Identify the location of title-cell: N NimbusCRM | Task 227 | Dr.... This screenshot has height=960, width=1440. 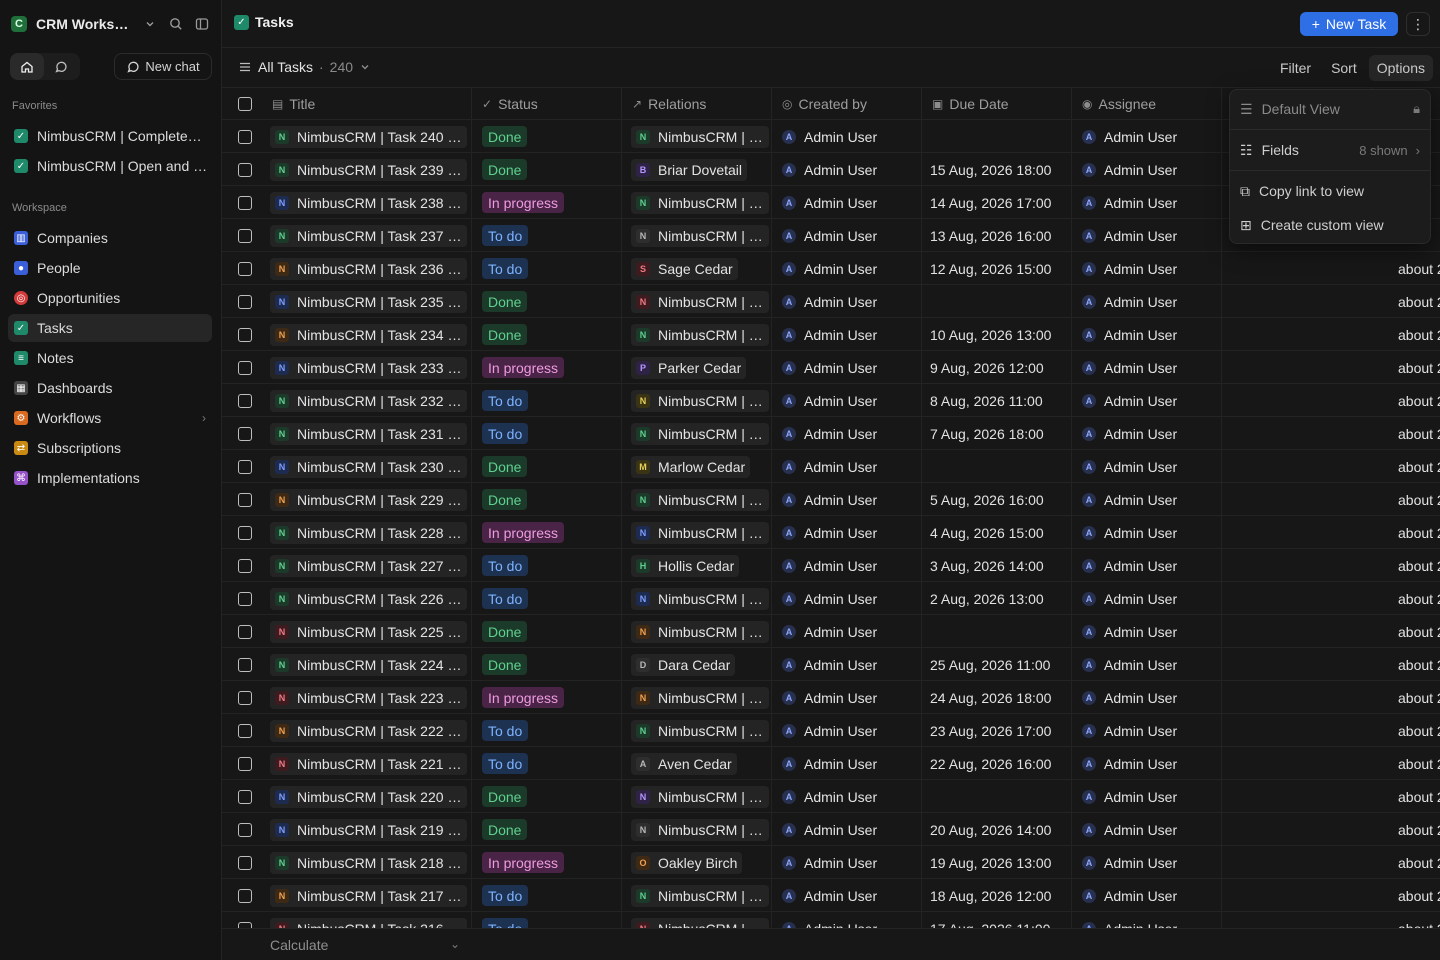
(367, 565).